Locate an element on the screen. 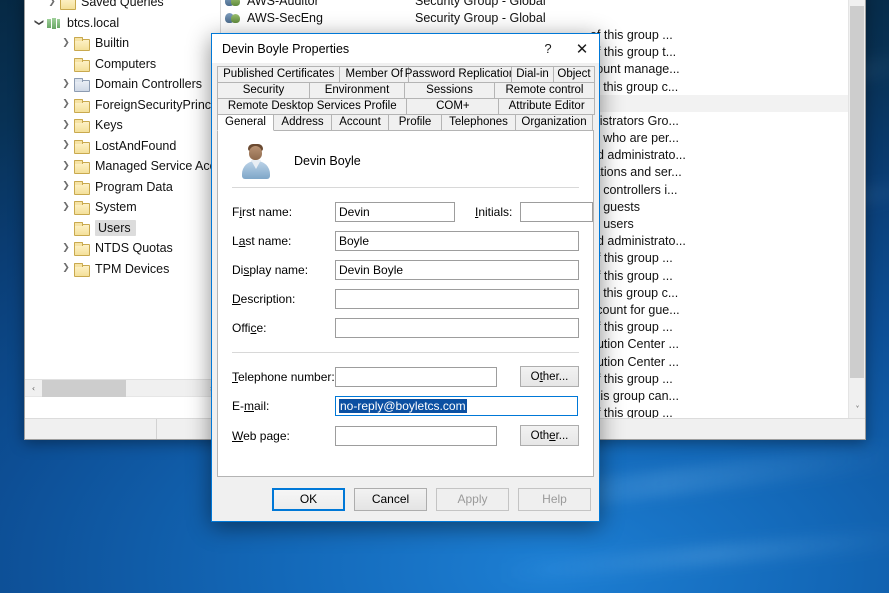  initials-input is located at coordinates (557, 212).